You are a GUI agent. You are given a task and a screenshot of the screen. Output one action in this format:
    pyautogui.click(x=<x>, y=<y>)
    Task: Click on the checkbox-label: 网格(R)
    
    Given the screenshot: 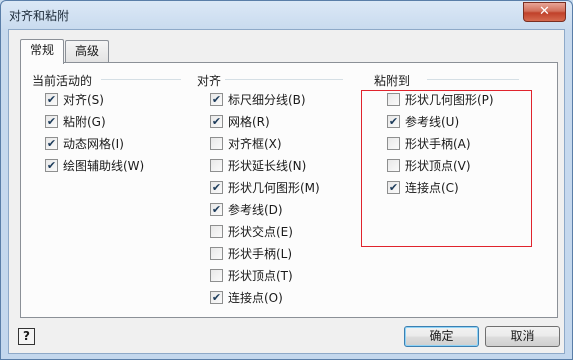 What is the action you would take?
    pyautogui.click(x=249, y=121)
    